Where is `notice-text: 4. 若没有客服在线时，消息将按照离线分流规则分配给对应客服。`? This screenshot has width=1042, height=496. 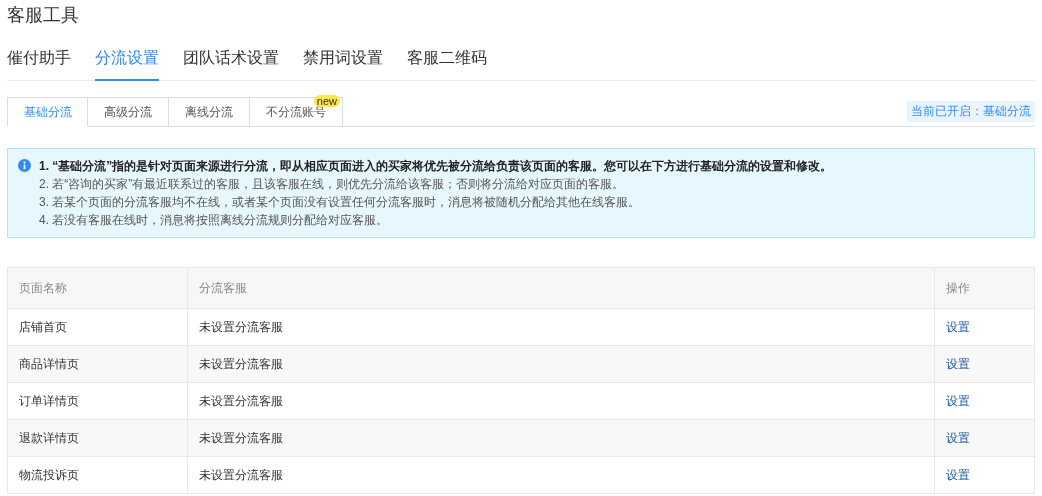
notice-text: 4. 若没有客服在线时，消息将按照离线分流规则分配给对应客服。 is located at coordinates (214, 220).